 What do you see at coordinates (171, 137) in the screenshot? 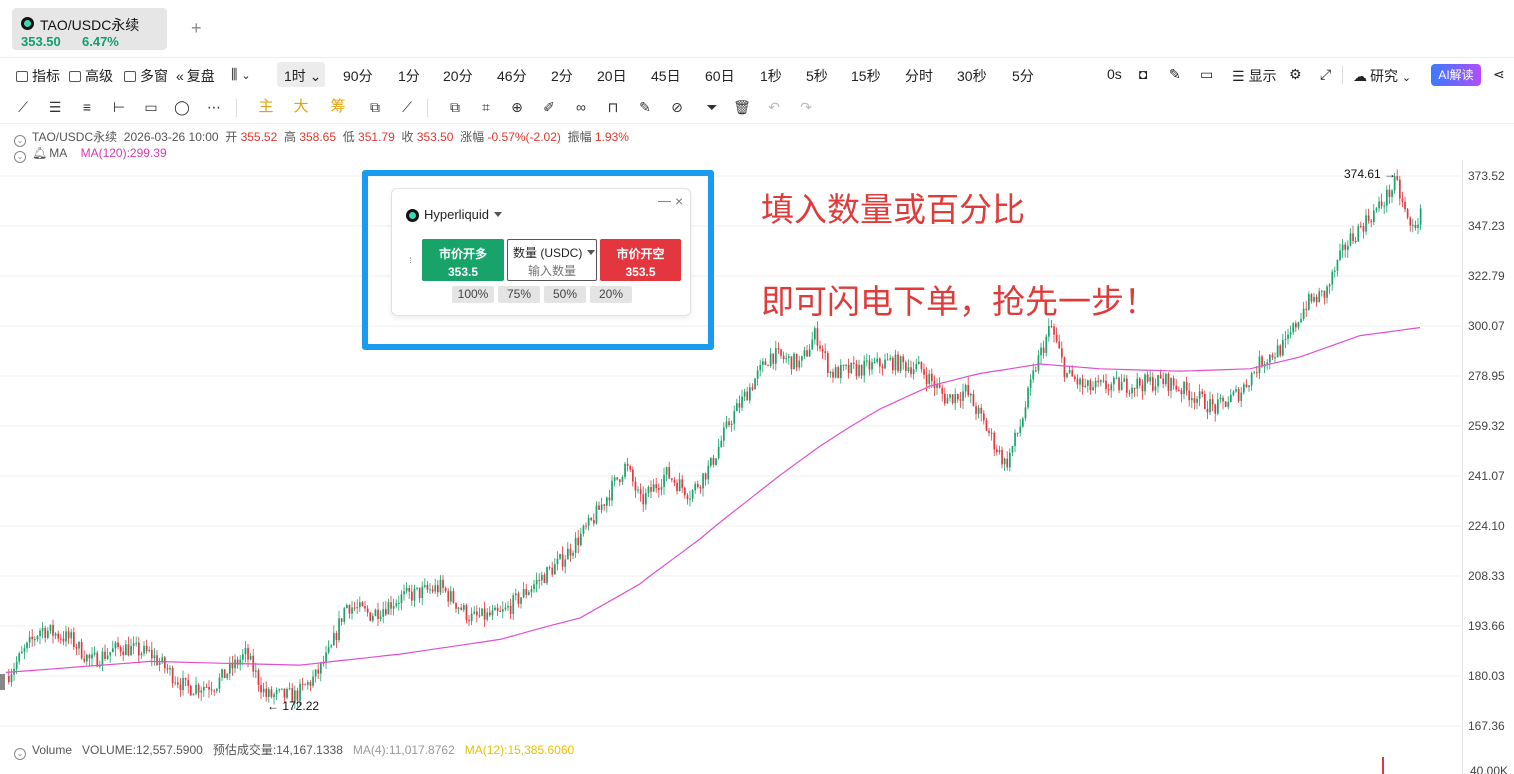
I see `info-datetime: 2026-03-26 10:00` at bounding box center [171, 137].